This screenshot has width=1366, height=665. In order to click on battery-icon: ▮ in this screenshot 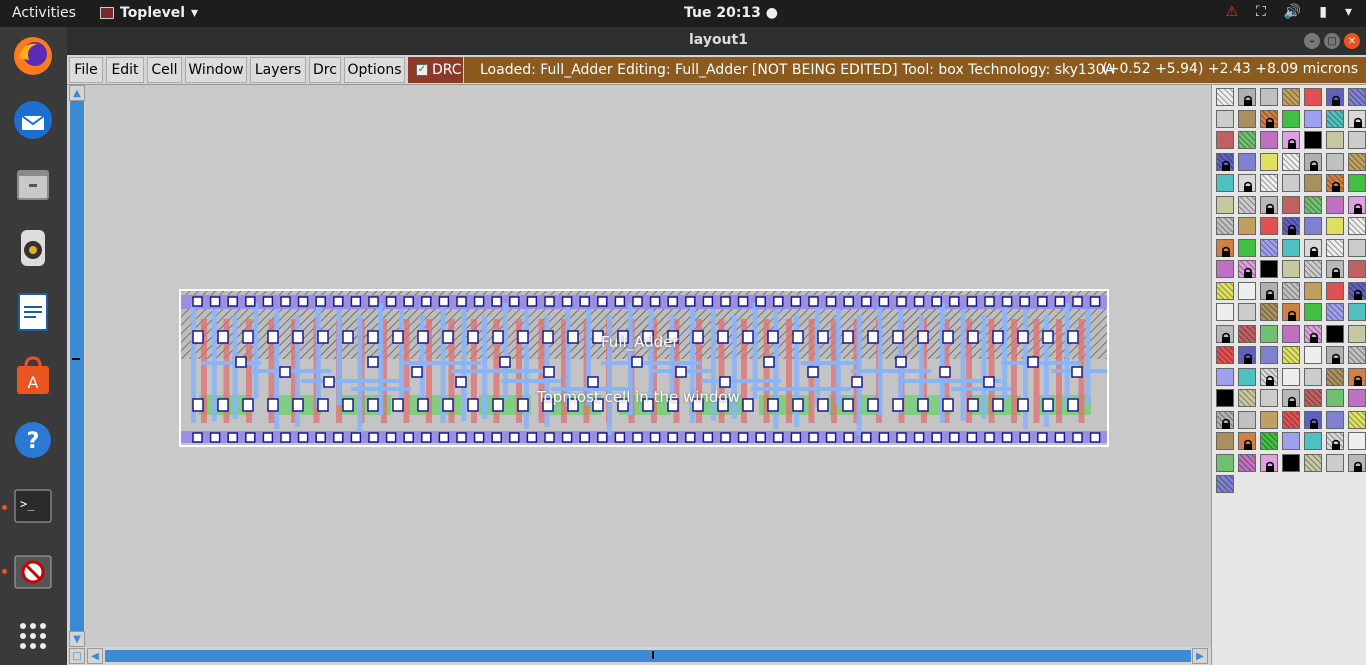, I will do `click(1323, 12)`.